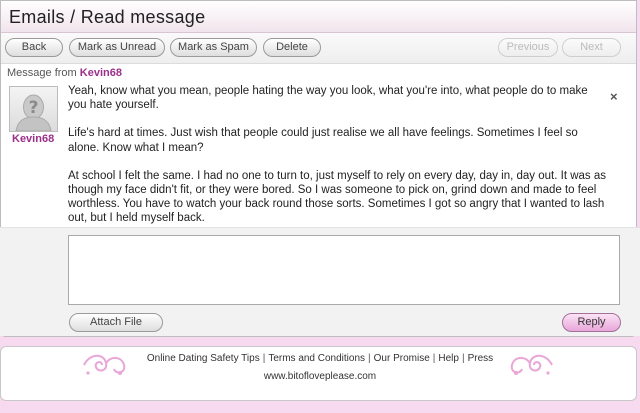  I want to click on page-title: Emails / Read message, so click(107, 17).